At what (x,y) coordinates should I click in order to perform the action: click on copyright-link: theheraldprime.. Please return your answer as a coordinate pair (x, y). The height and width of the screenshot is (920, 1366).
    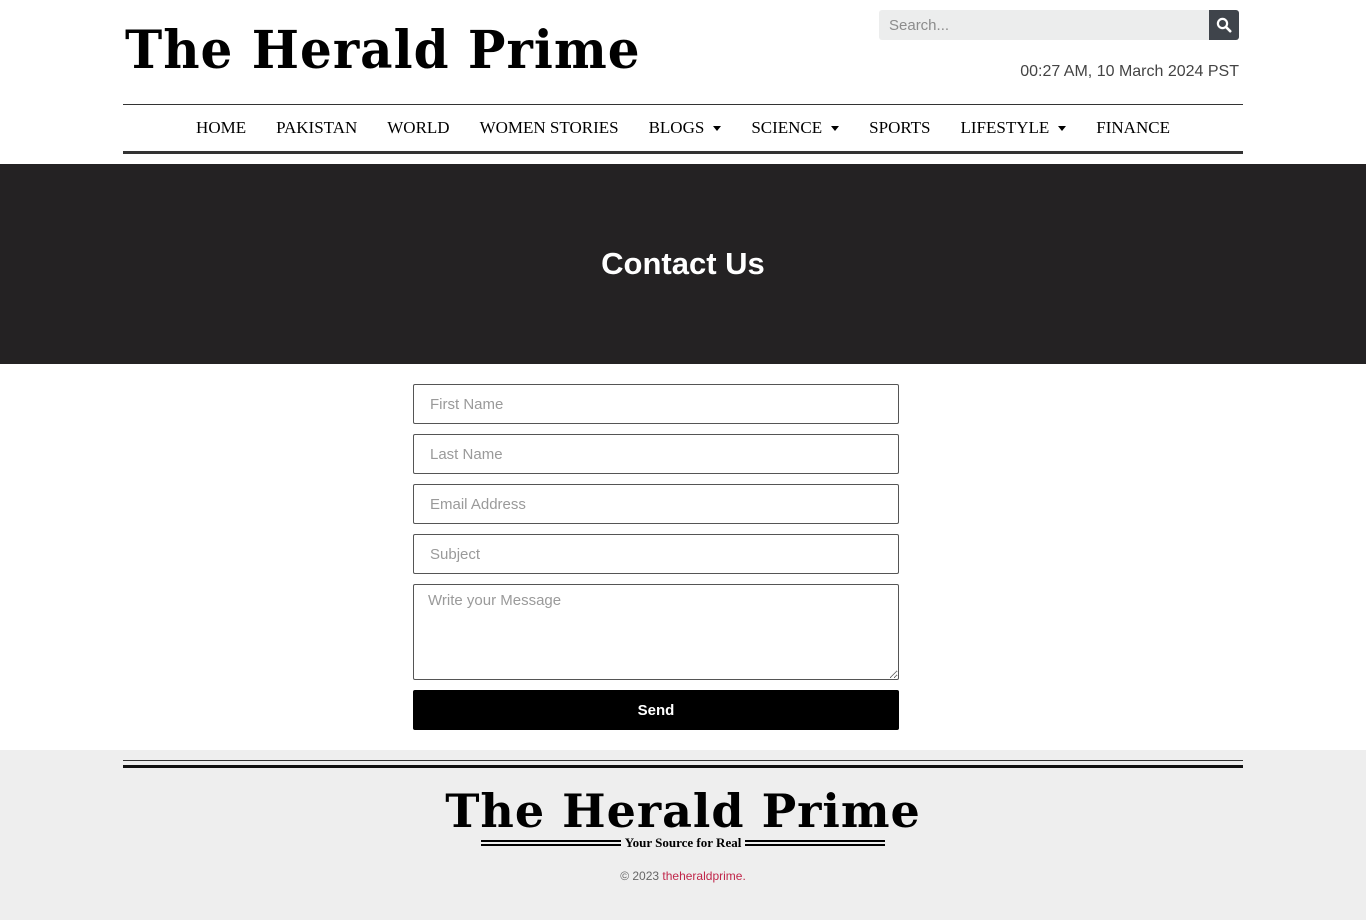
    Looking at the image, I should click on (703, 876).